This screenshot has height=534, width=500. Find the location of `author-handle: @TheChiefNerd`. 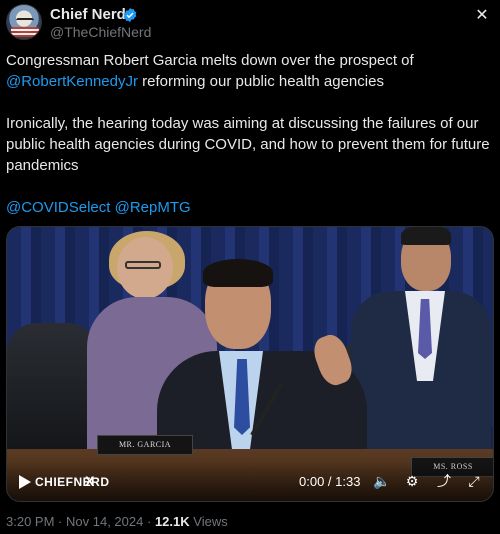

author-handle: @TheChiefNerd is located at coordinates (100, 32).